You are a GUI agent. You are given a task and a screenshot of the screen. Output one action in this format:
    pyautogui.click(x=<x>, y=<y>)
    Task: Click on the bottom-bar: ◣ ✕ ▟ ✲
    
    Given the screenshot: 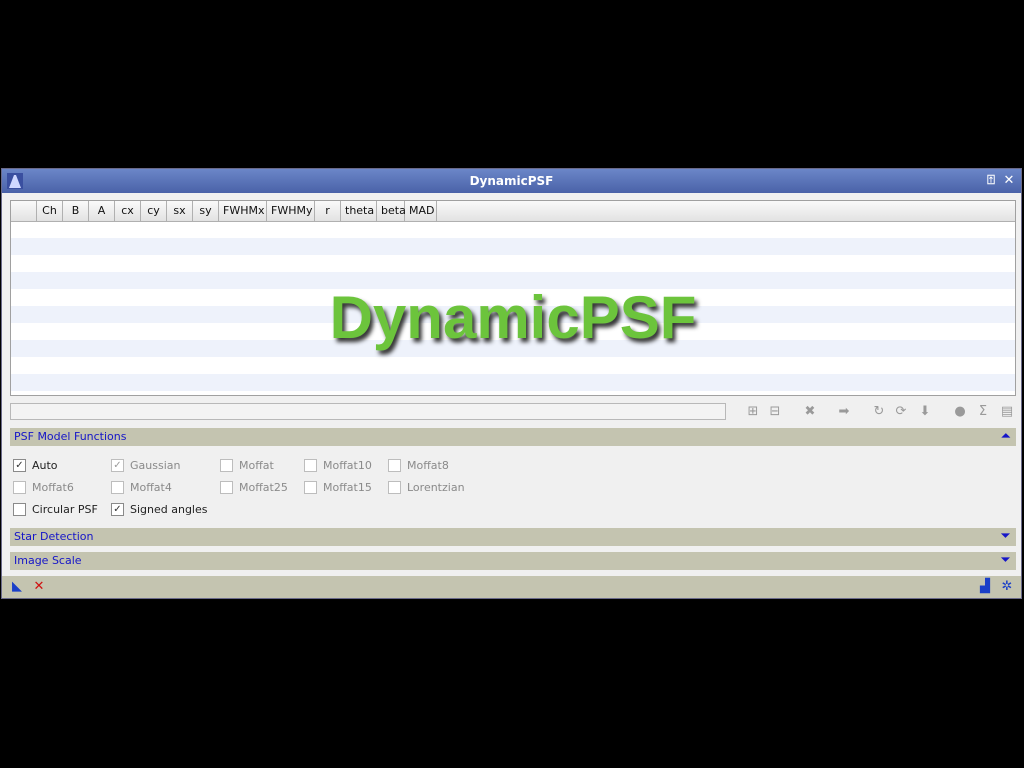 What is the action you would take?
    pyautogui.click(x=511, y=587)
    